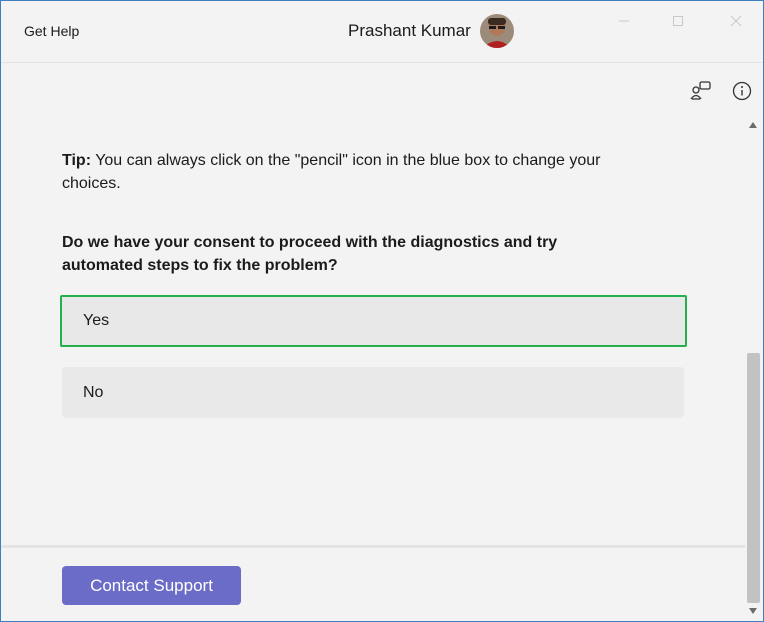 The height and width of the screenshot is (622, 764). What do you see at coordinates (77, 160) in the screenshot?
I see `tip-label: Tip:` at bounding box center [77, 160].